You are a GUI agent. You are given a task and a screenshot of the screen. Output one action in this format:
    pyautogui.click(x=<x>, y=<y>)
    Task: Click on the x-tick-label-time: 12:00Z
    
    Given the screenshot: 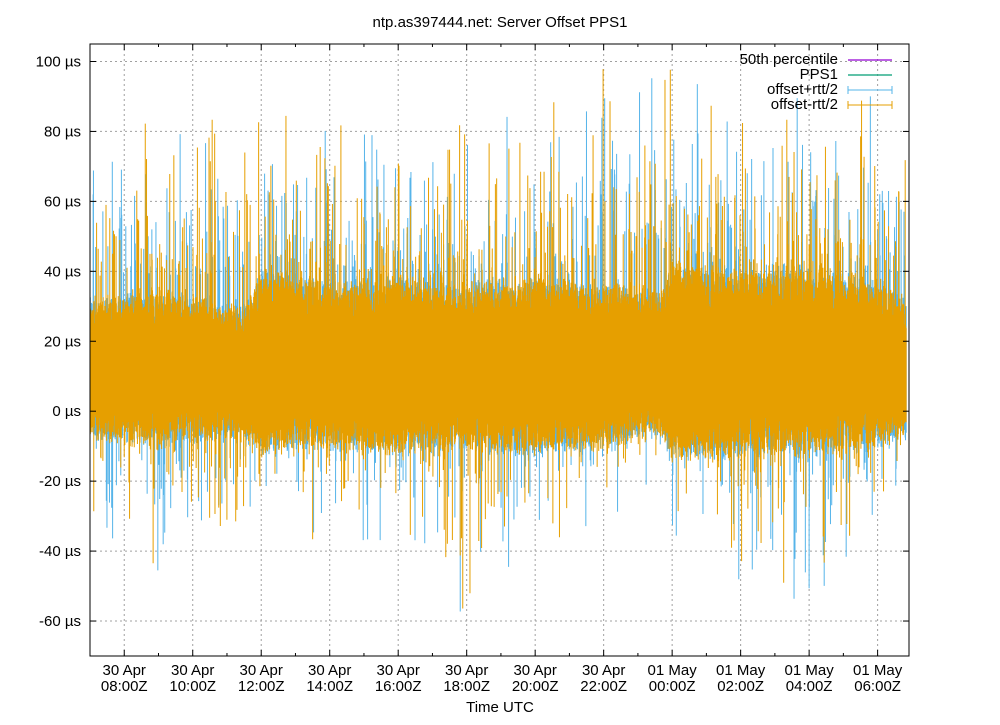 What is the action you would take?
    pyautogui.click(x=261, y=686)
    